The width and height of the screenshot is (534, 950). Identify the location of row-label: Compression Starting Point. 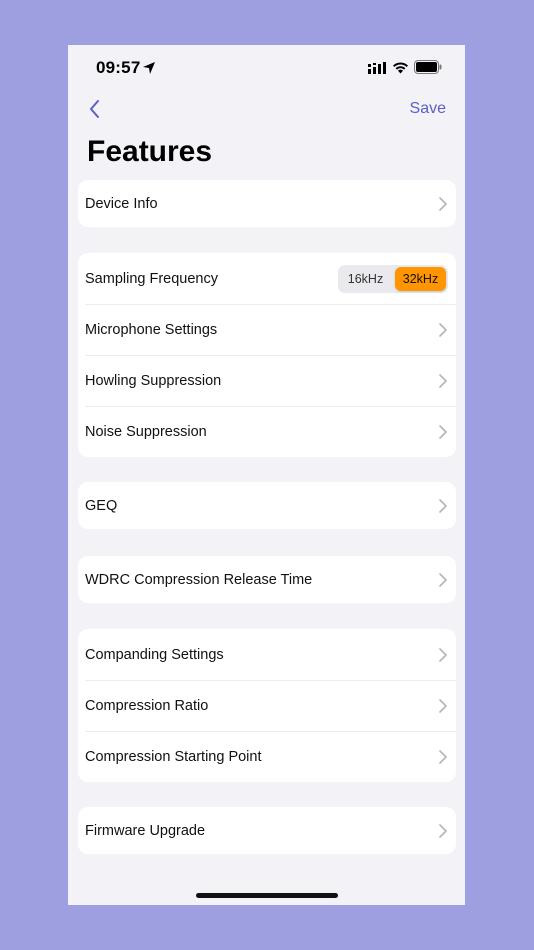
(173, 756).